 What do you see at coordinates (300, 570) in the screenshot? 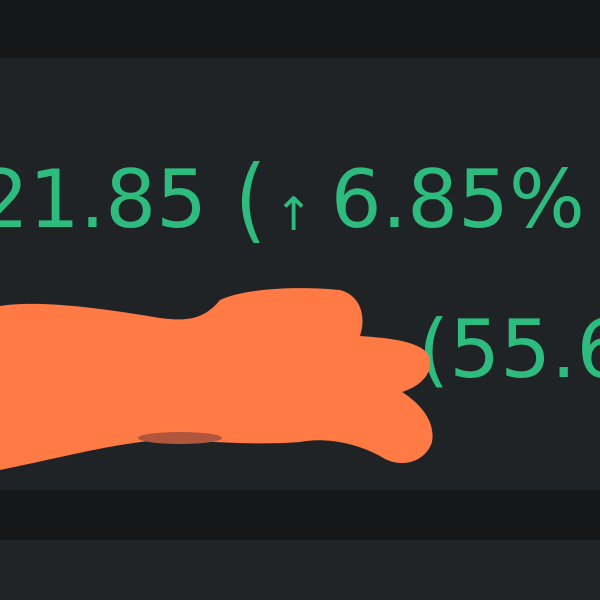
I see `footer-strip` at bounding box center [300, 570].